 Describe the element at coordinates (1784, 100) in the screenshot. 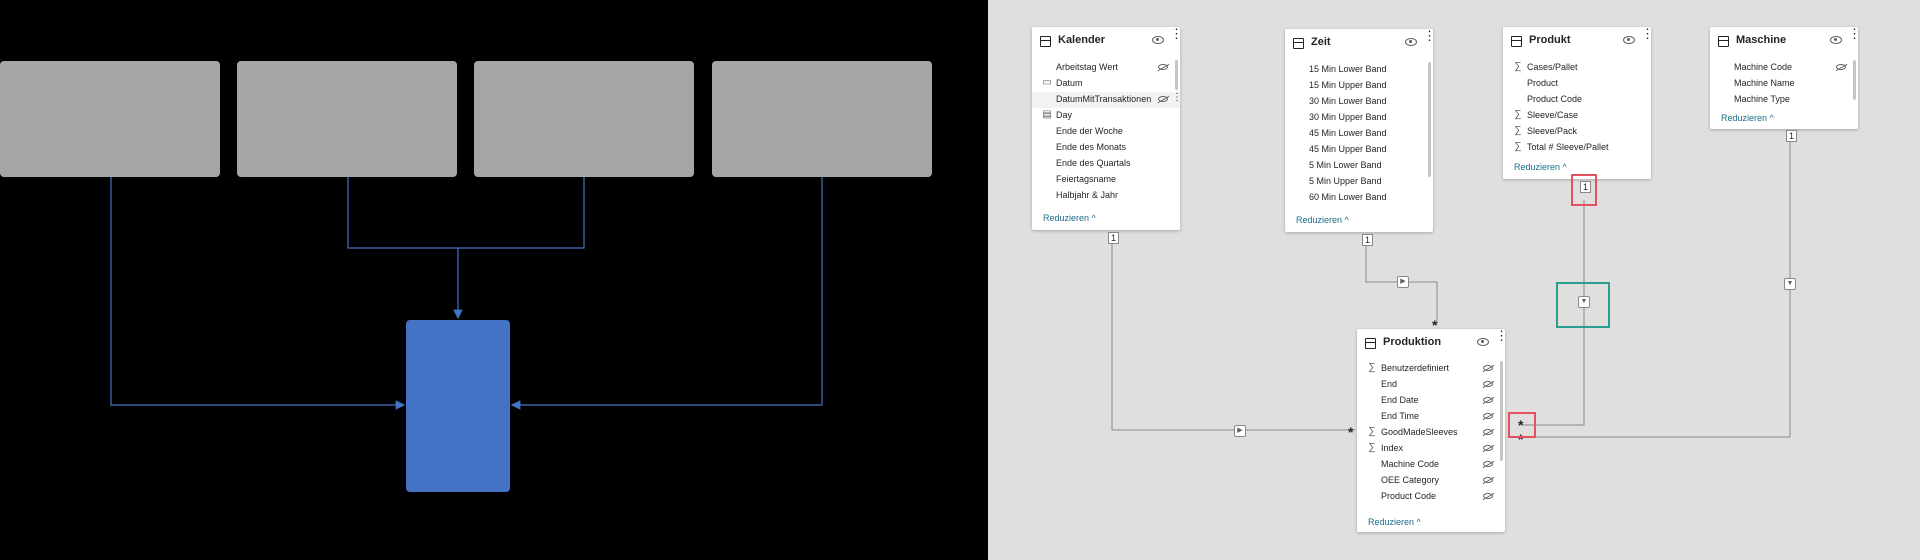

I see `field-row: Machine Type` at that location.